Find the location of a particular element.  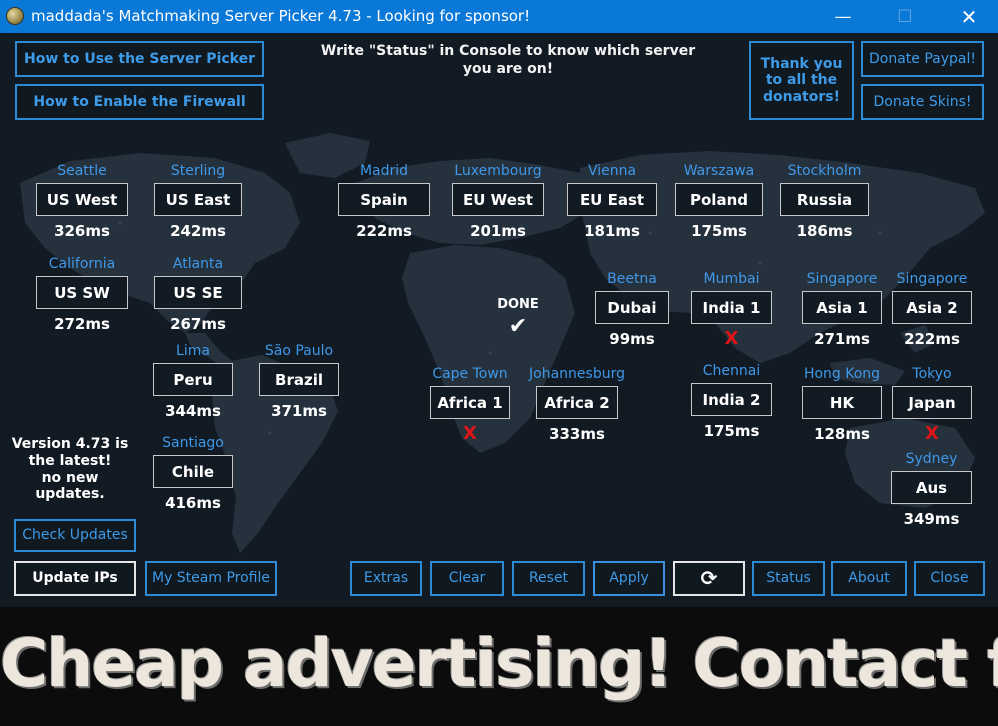

done-indicator: DONE ✔ is located at coordinates (518, 318).